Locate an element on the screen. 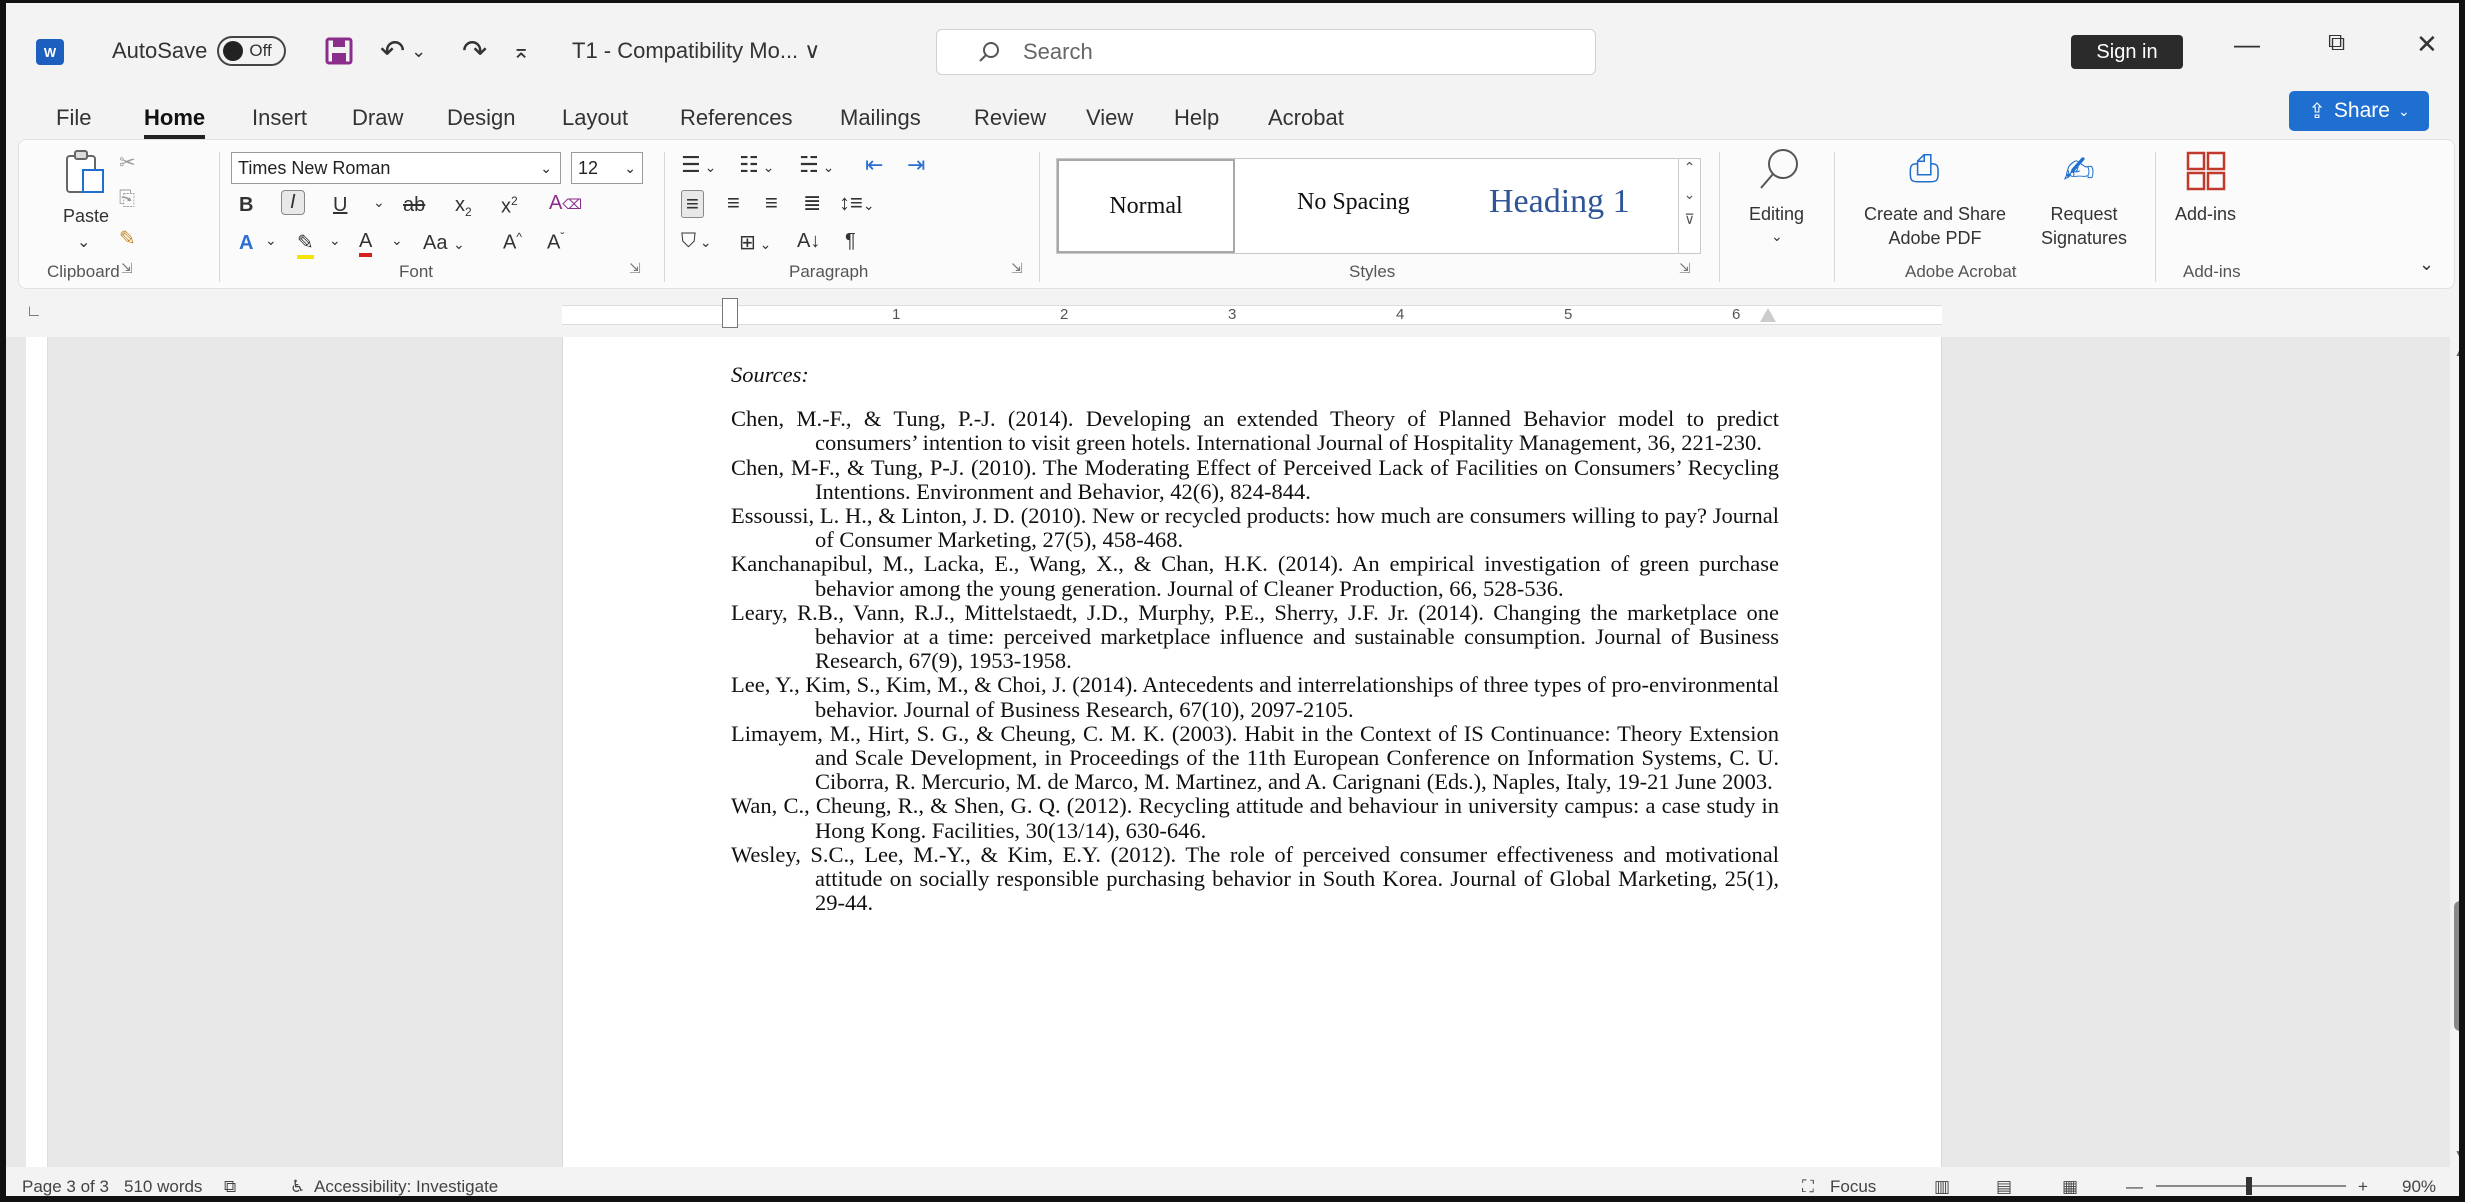 Image resolution: width=2465 pixels, height=1202 pixels. italic-icon: I is located at coordinates (293, 202).